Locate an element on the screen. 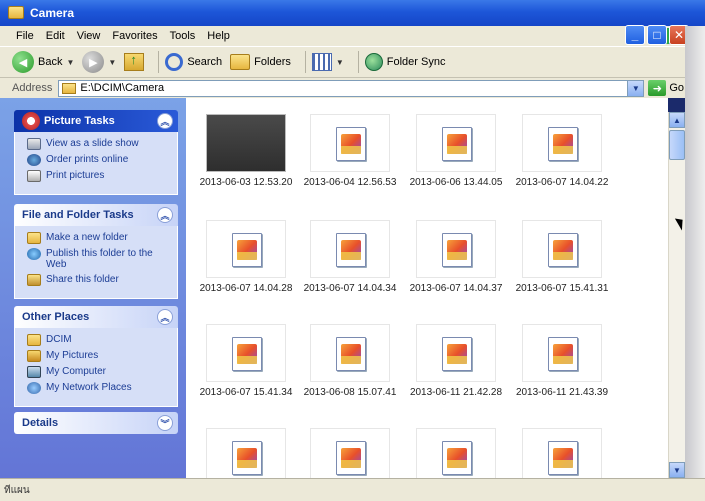  status-text: ทีแผน is located at coordinates (17, 490).